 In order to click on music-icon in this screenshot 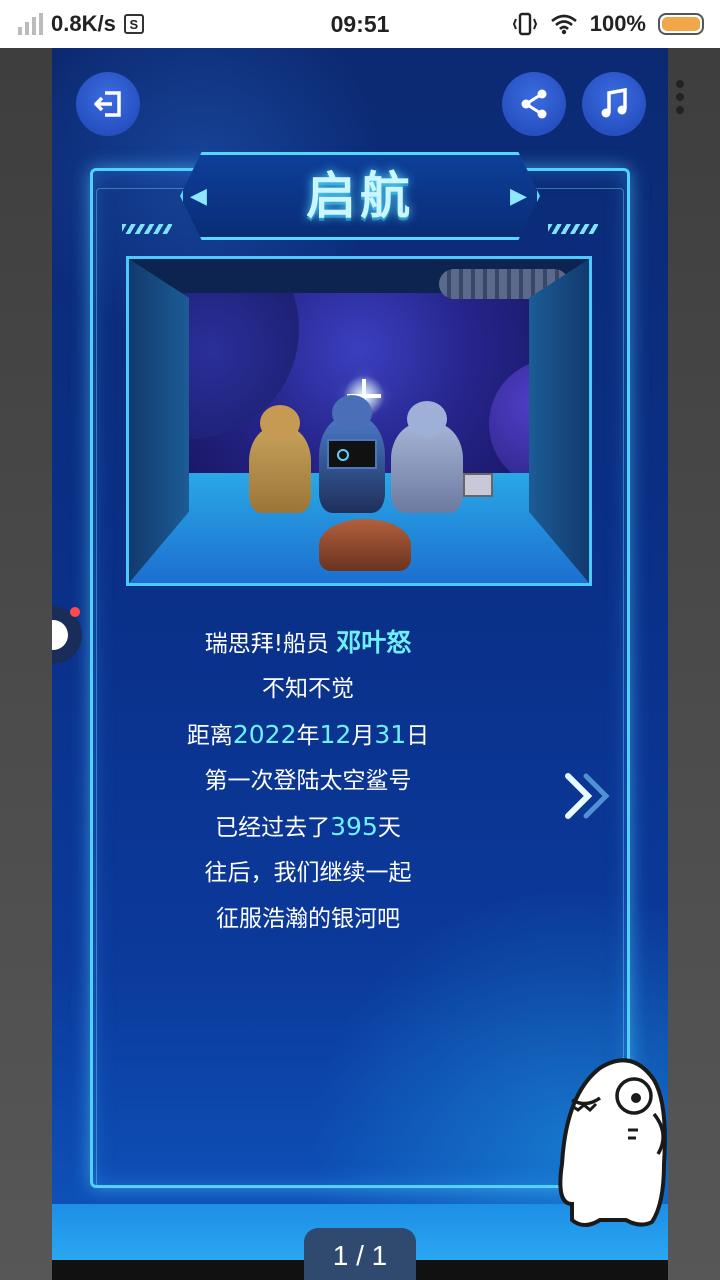, I will do `click(614, 102)`.